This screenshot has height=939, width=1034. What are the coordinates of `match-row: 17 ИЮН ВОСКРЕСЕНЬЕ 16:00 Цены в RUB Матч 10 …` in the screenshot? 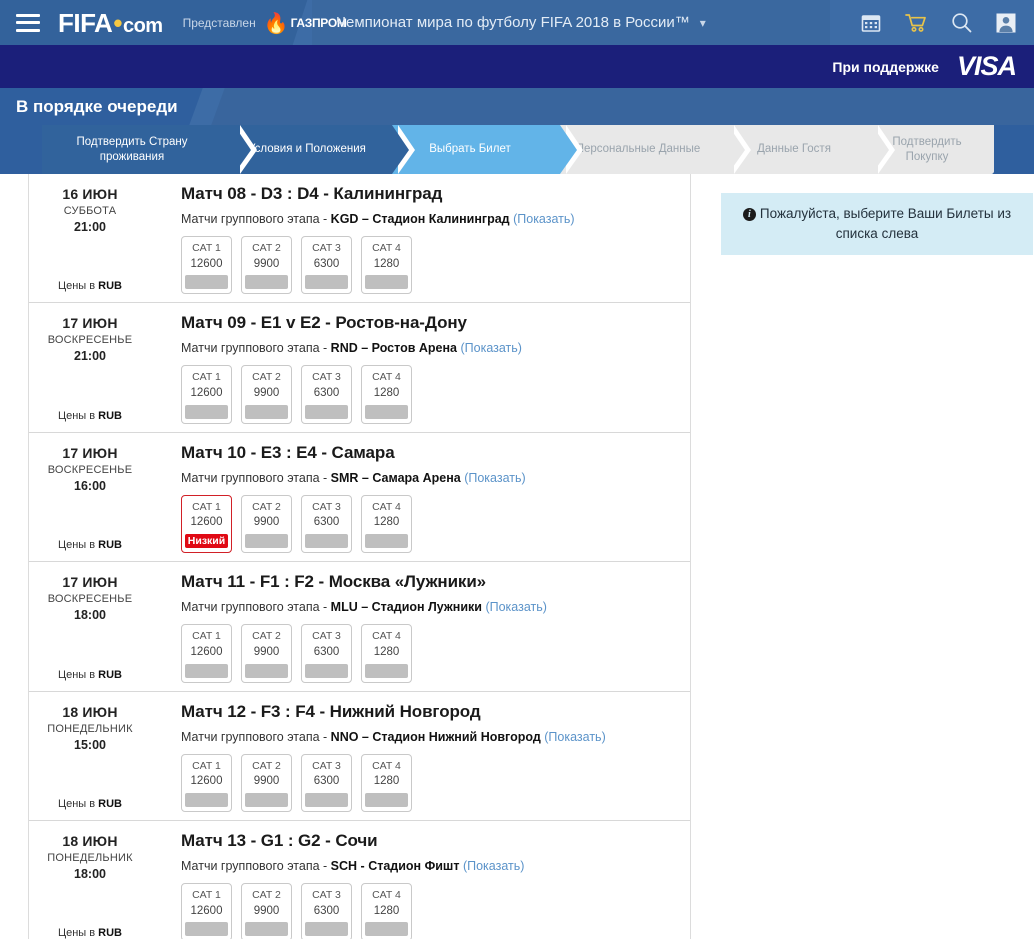 It's located at (359, 498).